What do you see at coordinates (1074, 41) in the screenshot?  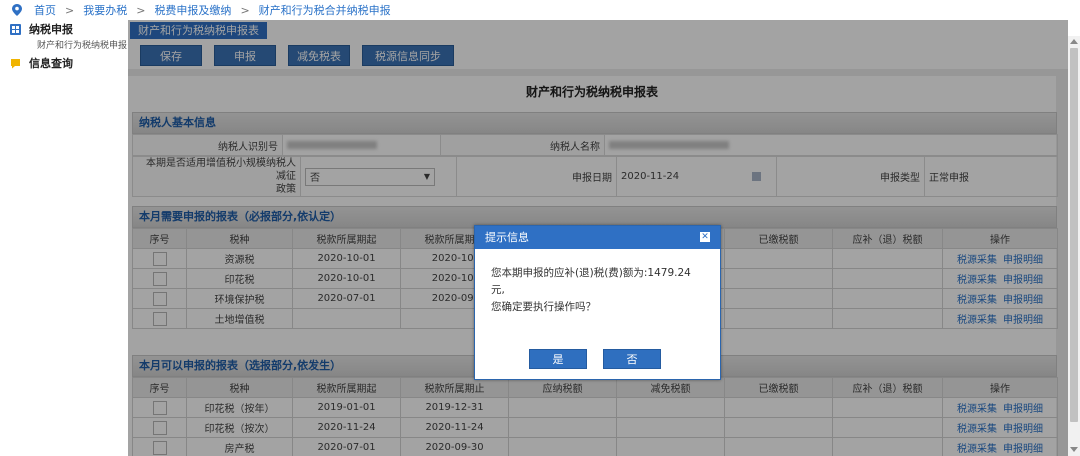 I see `scroll-up-arrow-icon` at bounding box center [1074, 41].